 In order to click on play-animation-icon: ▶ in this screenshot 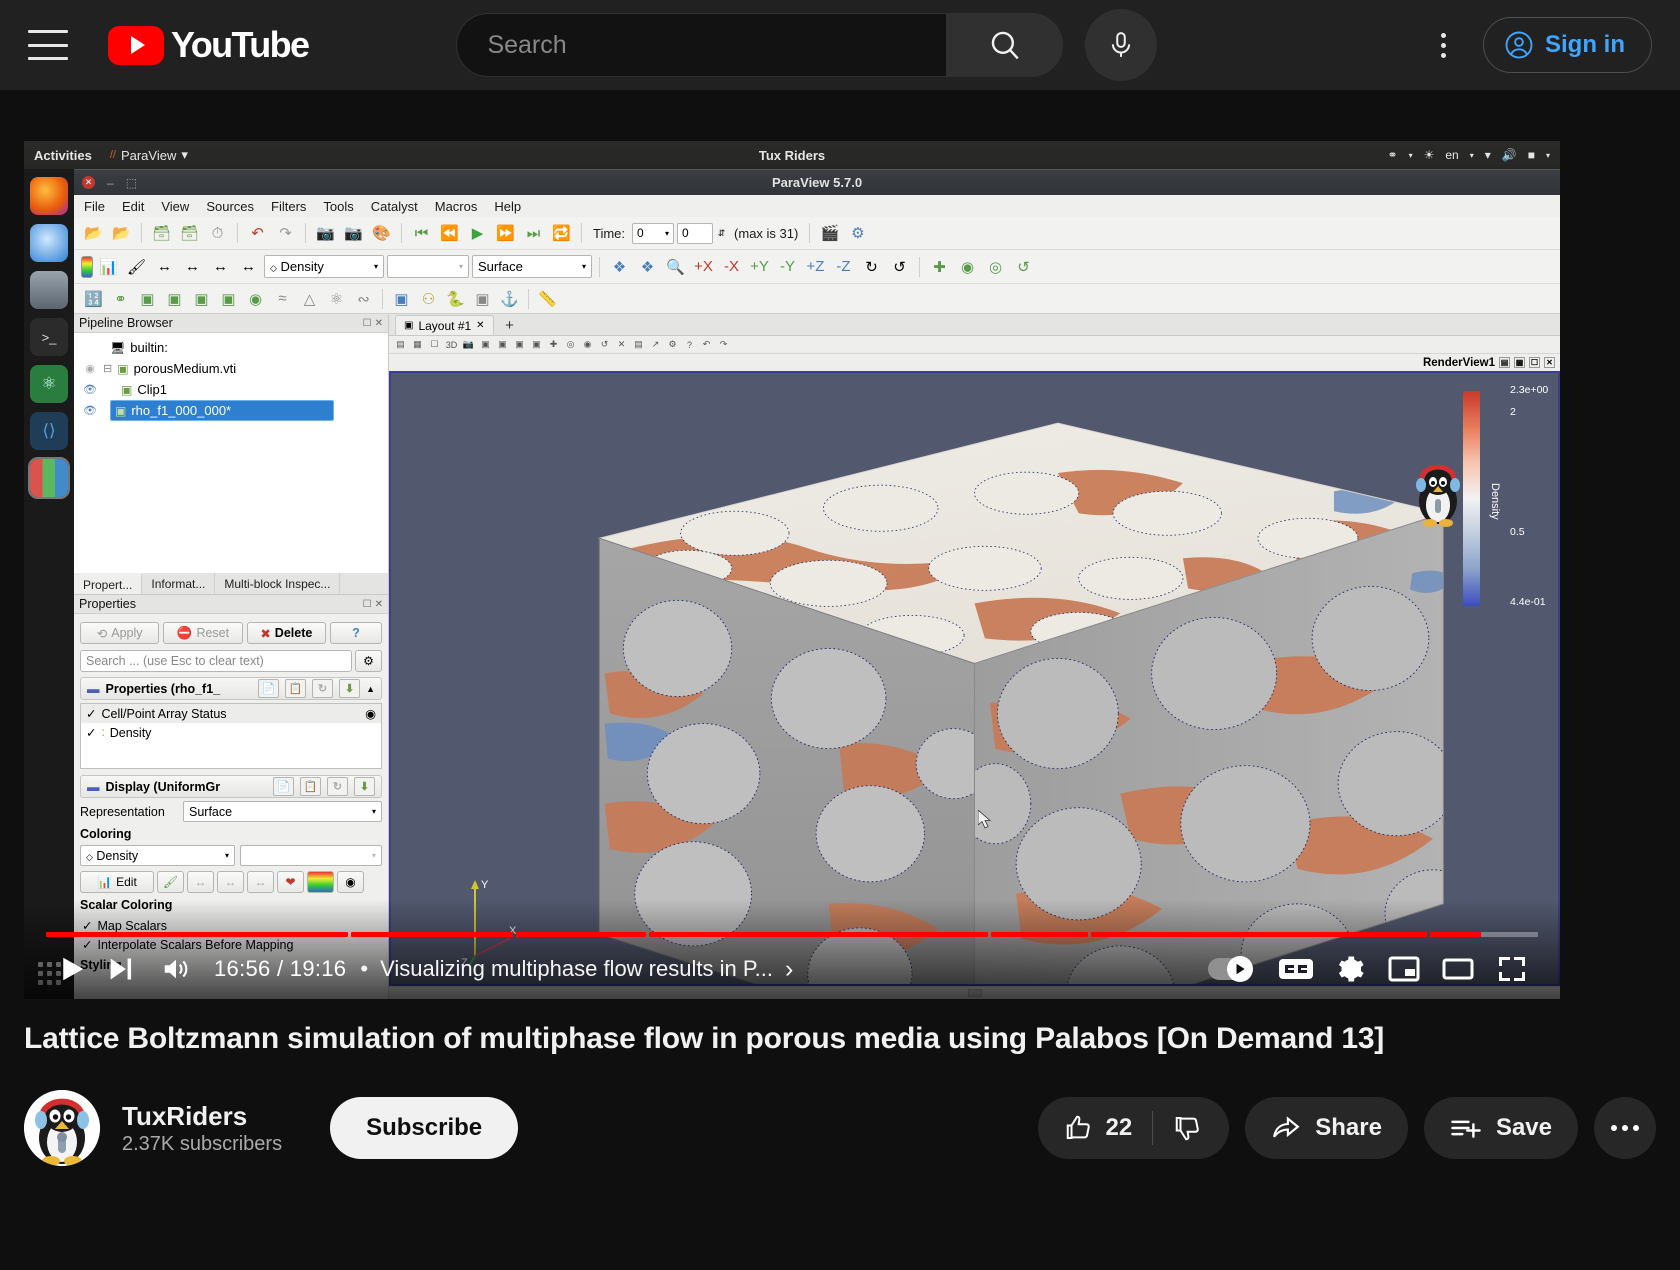, I will do `click(477, 233)`.